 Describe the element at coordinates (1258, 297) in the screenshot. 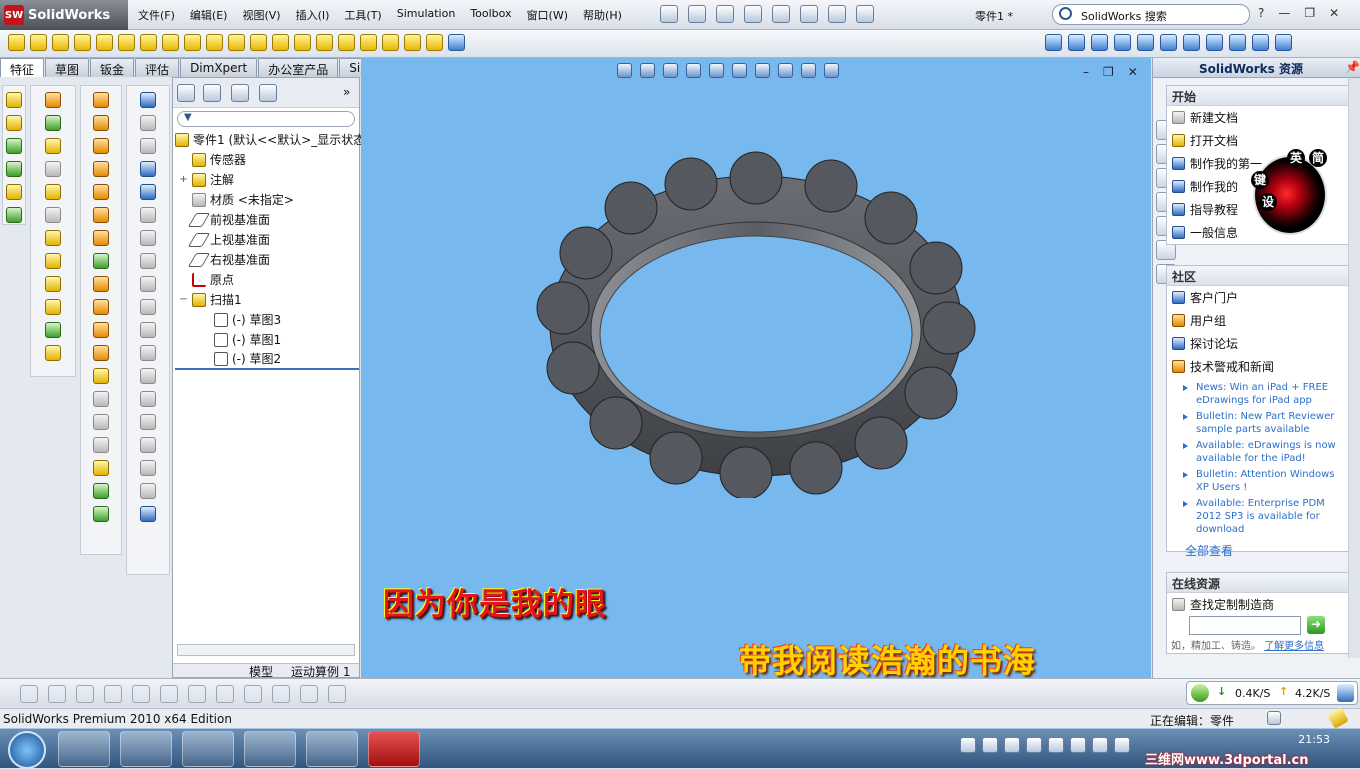

I see `customer-portal-link: 客户门户` at that location.